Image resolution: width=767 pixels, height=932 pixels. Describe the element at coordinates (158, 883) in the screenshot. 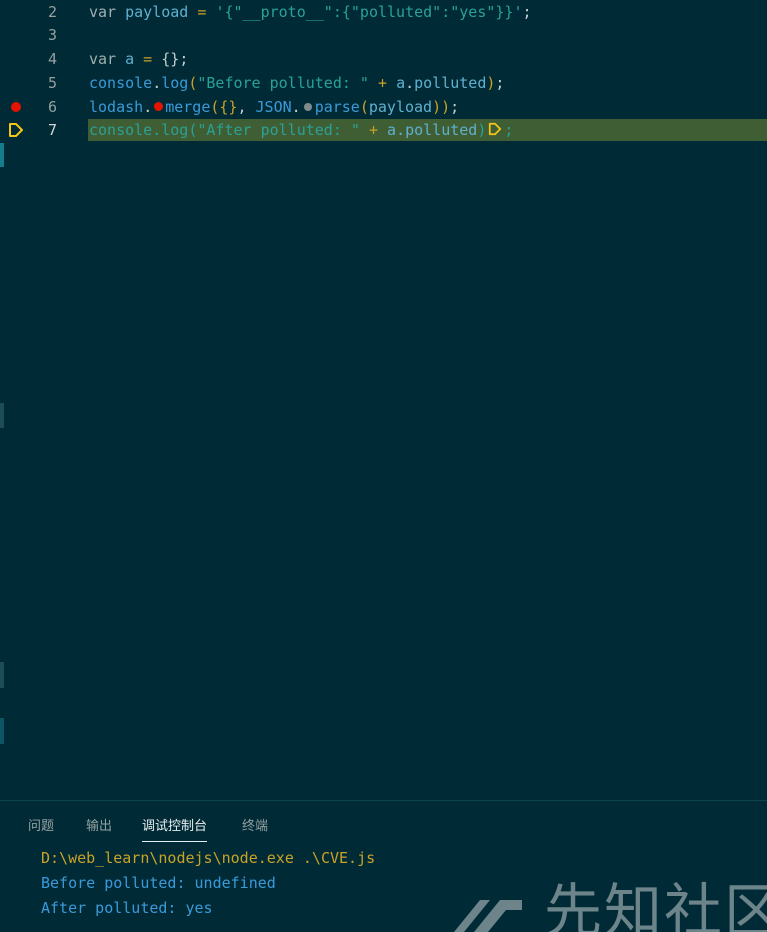

I see `console-output-line: Before polluted: undefined` at that location.